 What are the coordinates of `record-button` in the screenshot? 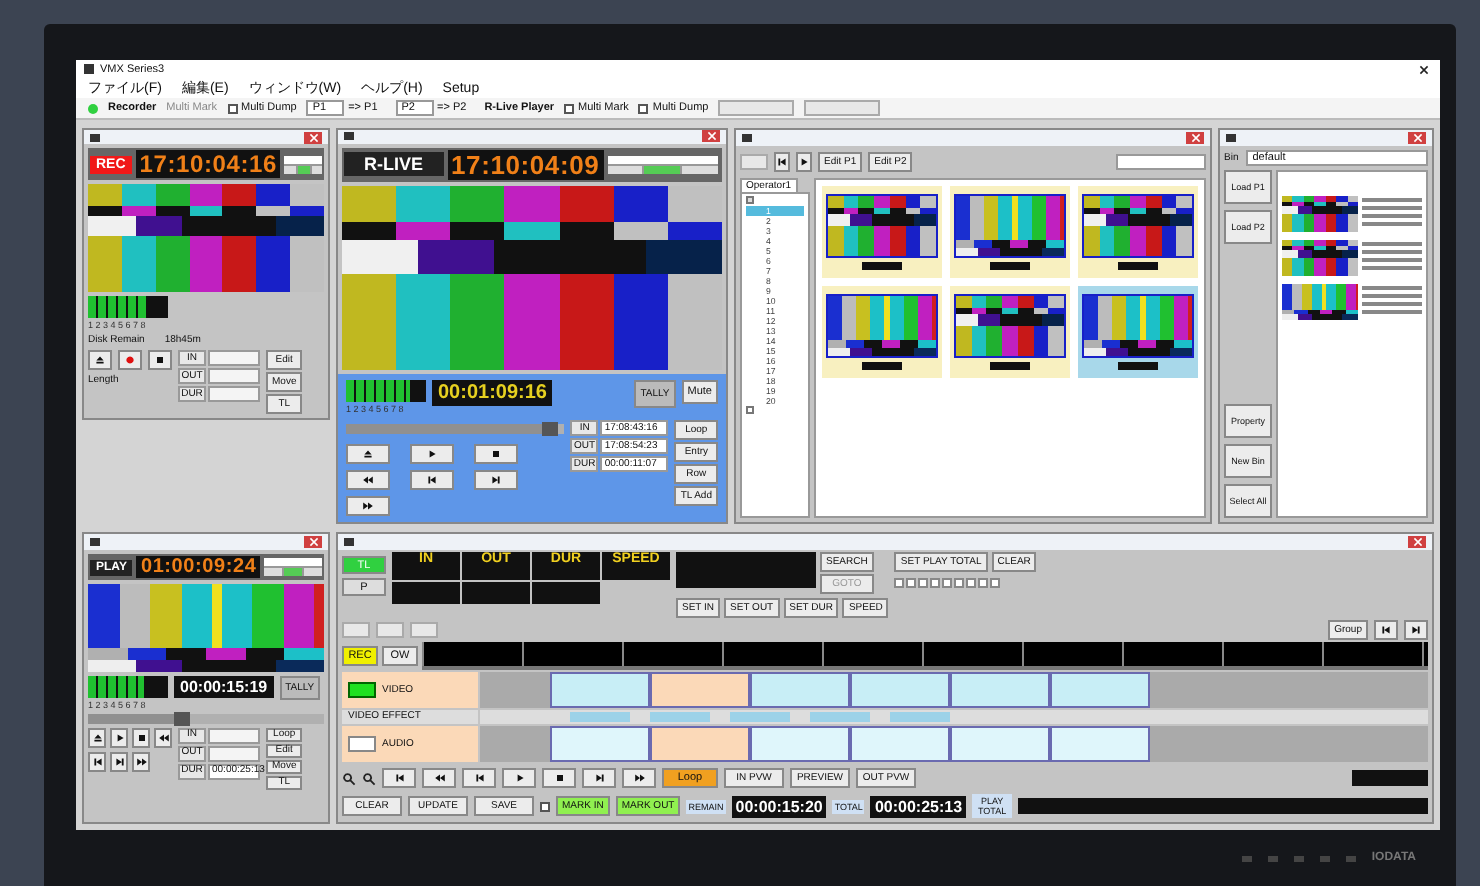 It's located at (130, 360).